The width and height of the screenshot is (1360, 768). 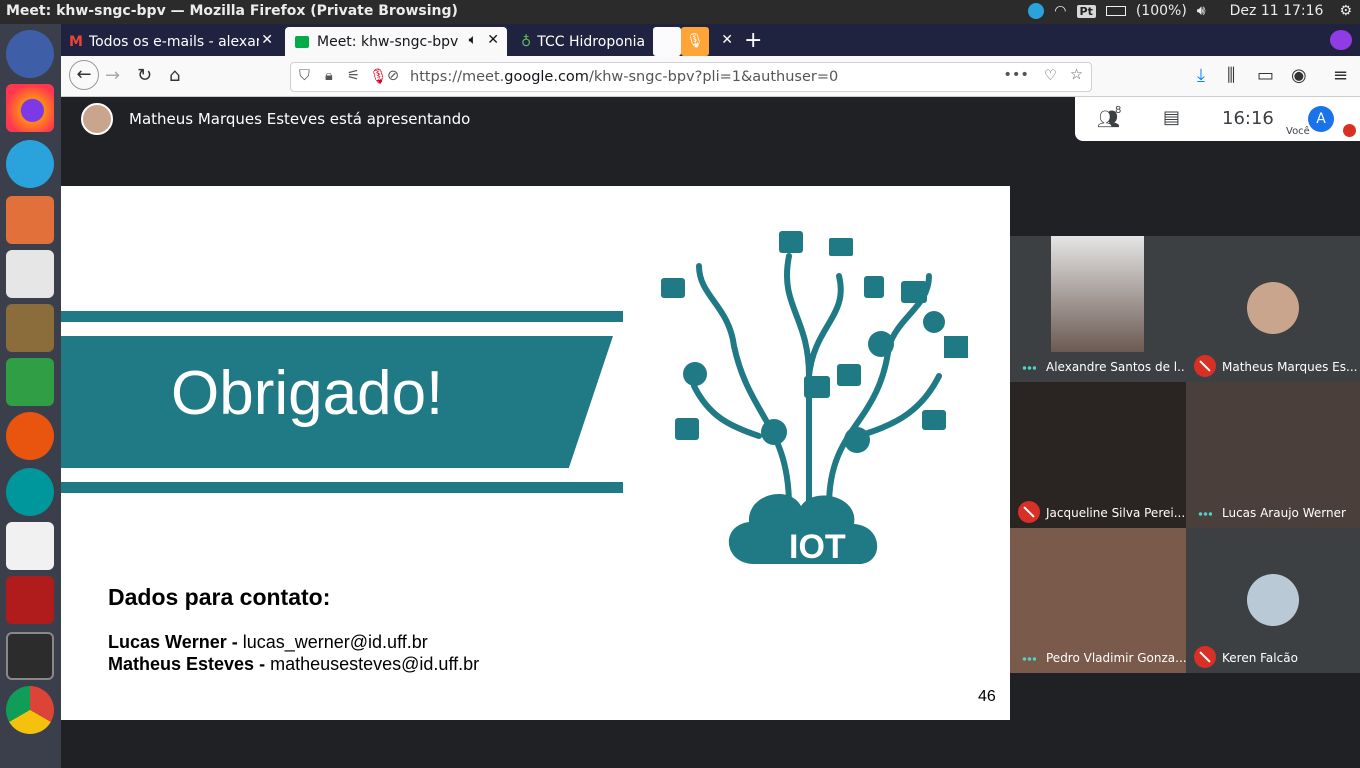 I want to click on terminal-icon, so click(x=30, y=656).